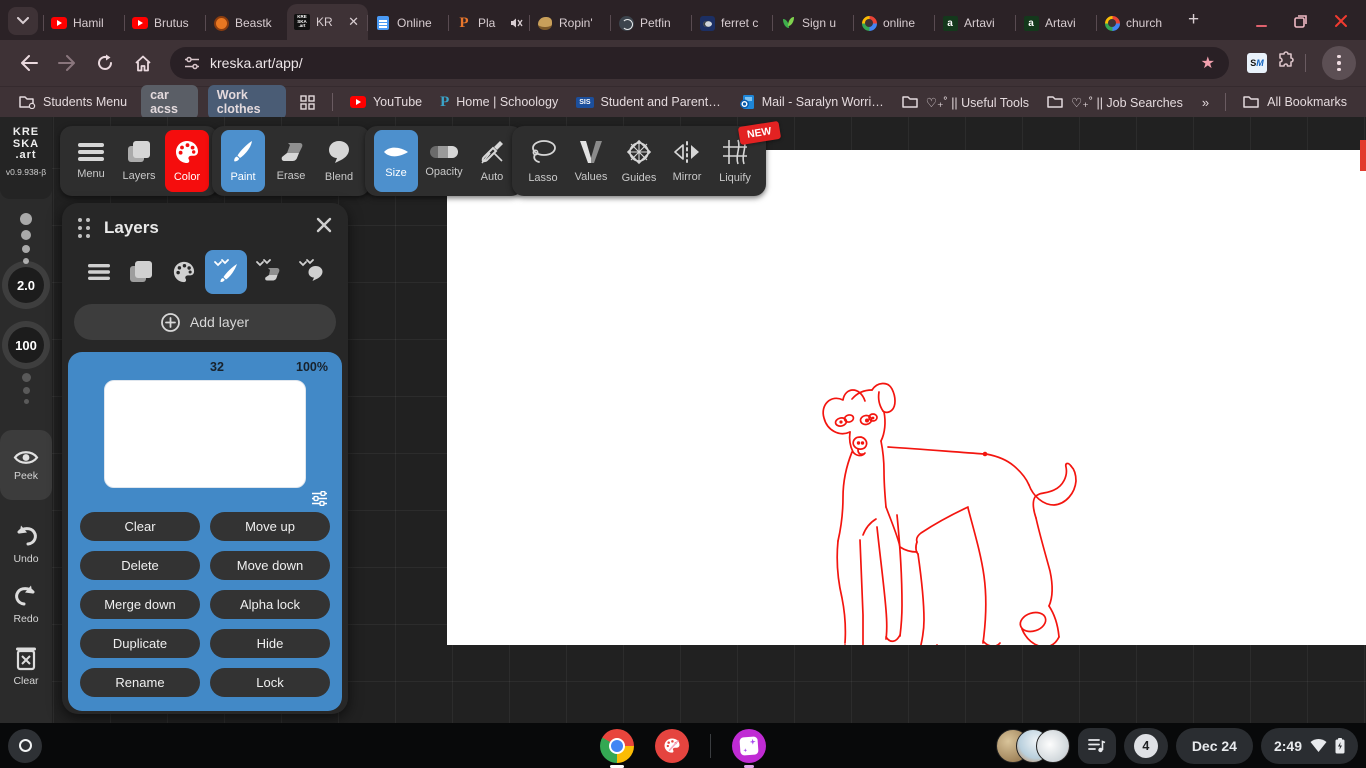 The width and height of the screenshot is (1366, 768). I want to click on tab-online-doc: Online, so click(408, 23).